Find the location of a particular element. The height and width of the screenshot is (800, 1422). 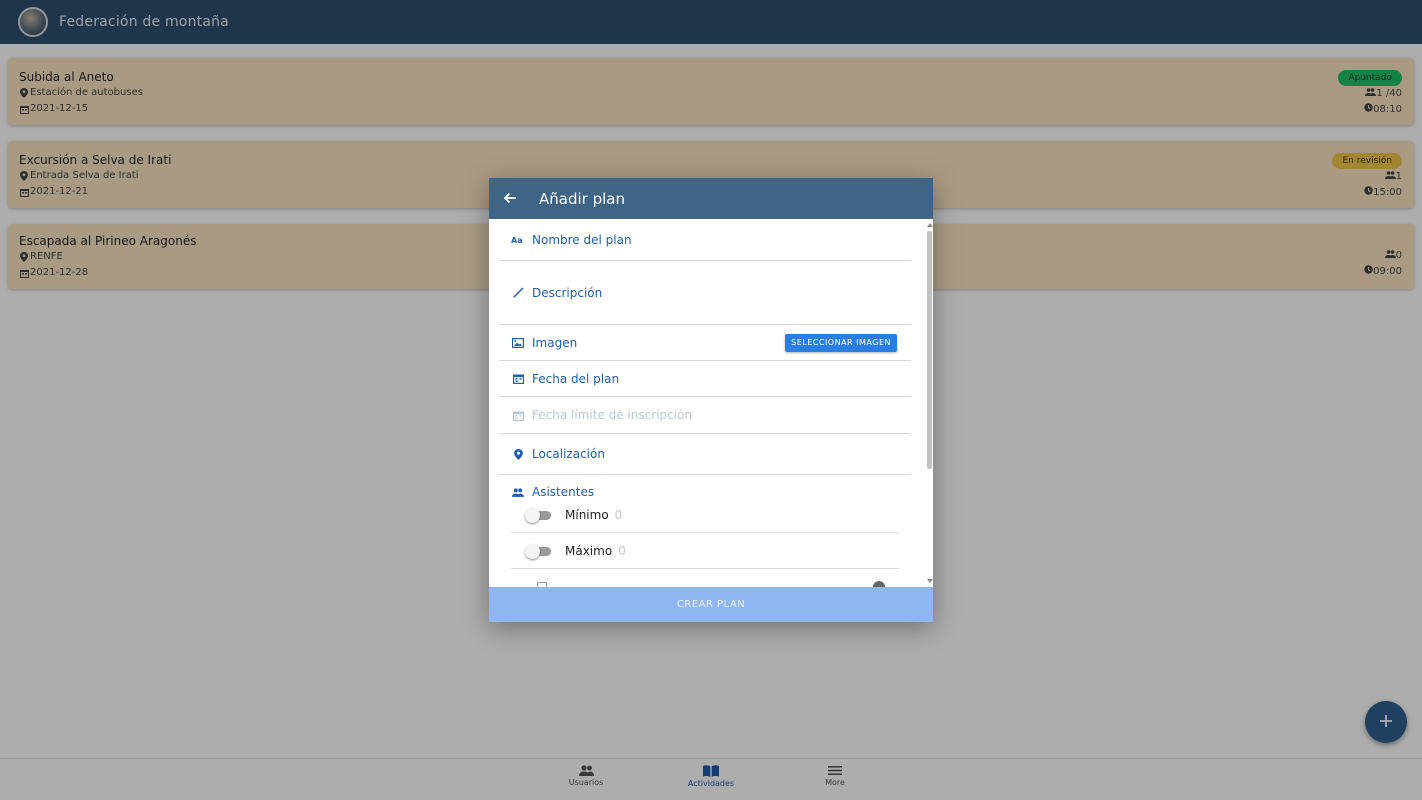

location-label: Localización is located at coordinates (568, 454).